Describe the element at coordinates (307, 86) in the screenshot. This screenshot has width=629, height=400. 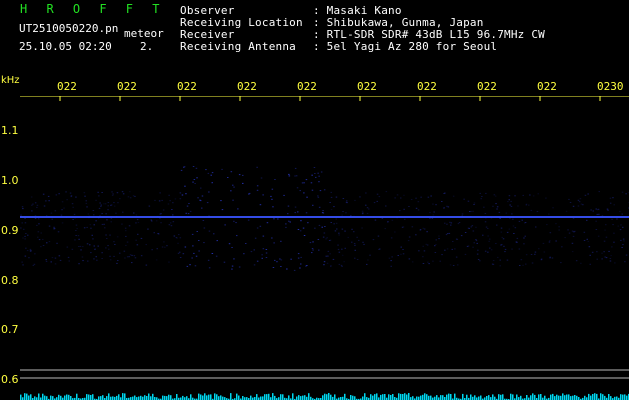
I see `time-tick-label: 022` at that location.